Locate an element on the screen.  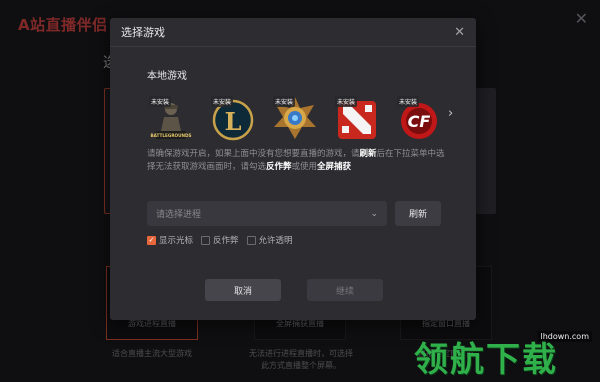
game-list: 未安装 BATTLEGROUNDS 未安装 L 未安装 未安装 未安装 CF is located at coordinates (295, 118).